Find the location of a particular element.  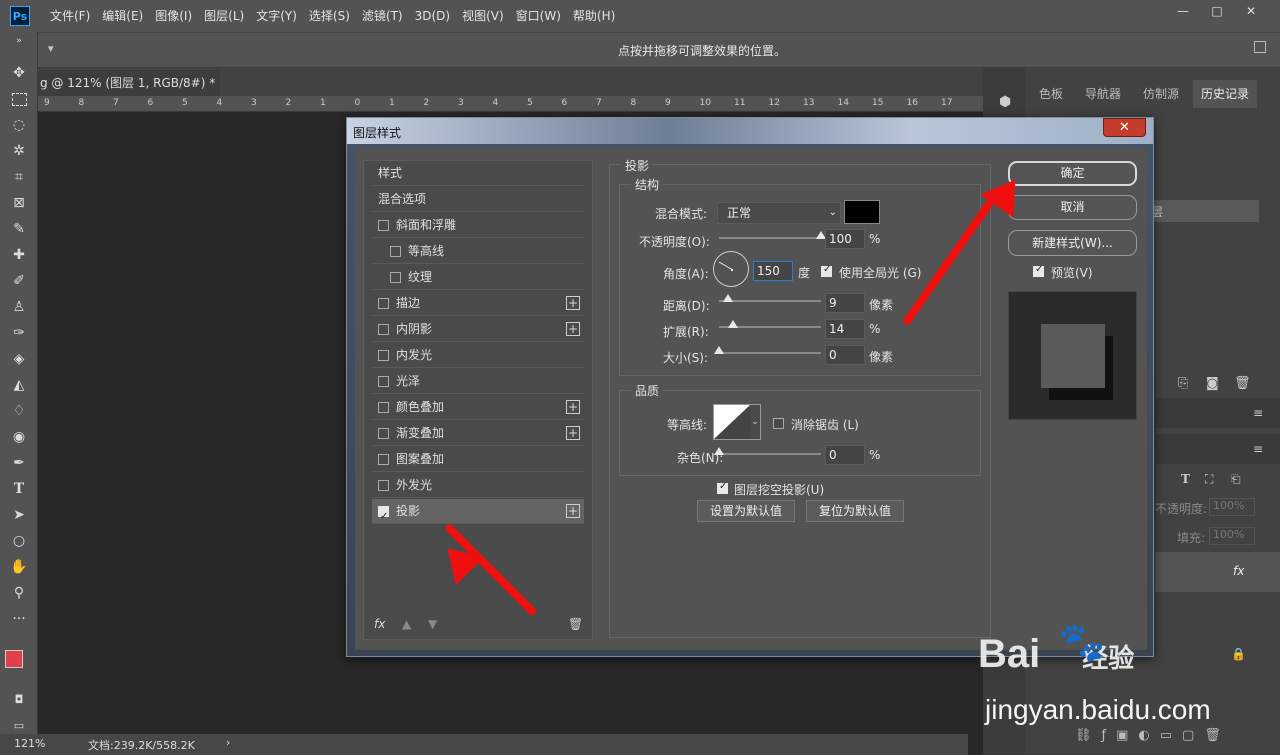

close-window-button: ✕ is located at coordinates (1251, 11).